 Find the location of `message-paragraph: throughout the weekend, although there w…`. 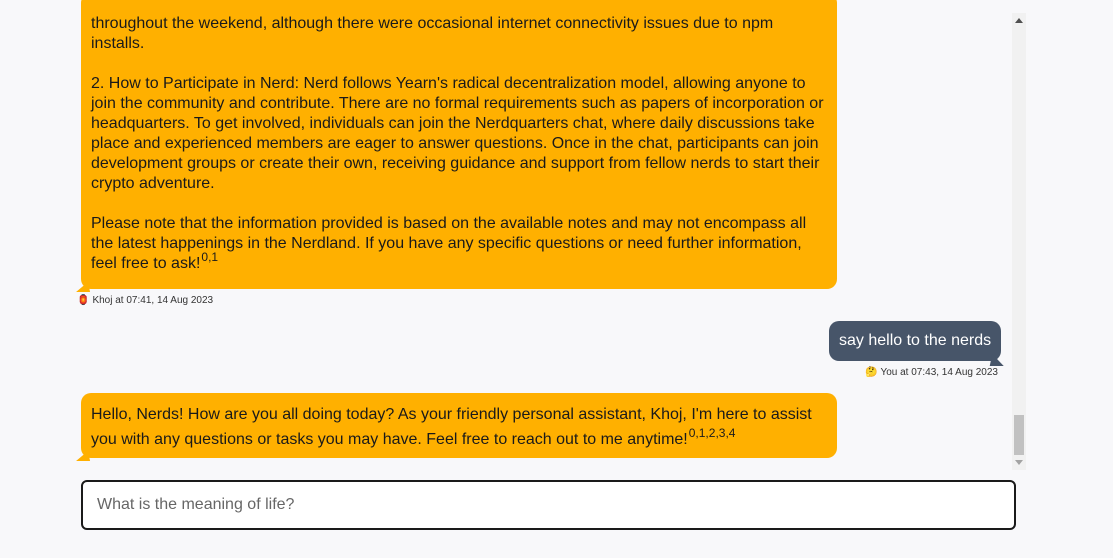

message-paragraph: throughout the weekend, although there w… is located at coordinates (432, 33).